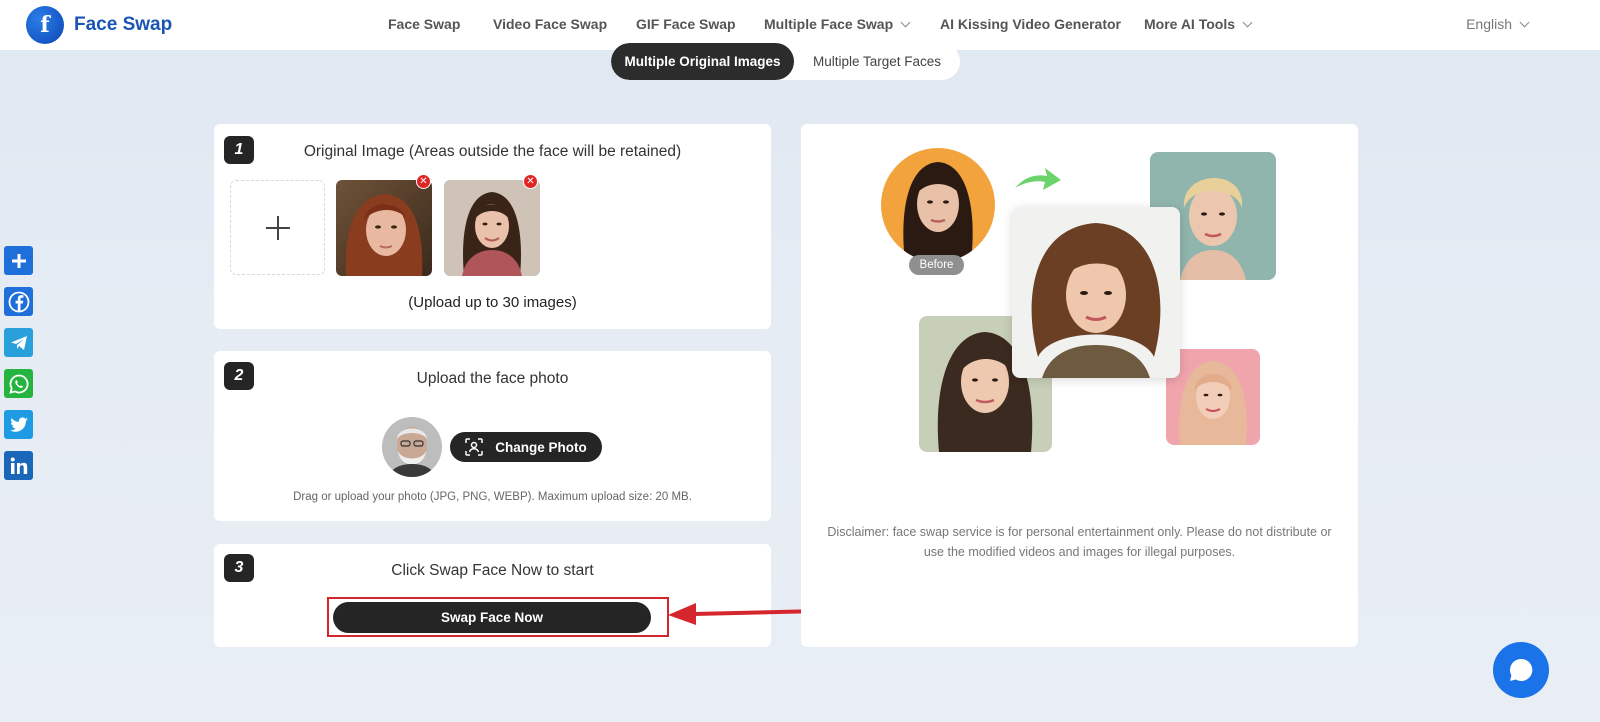 This screenshot has height=722, width=1600. I want to click on before-label: Before, so click(936, 265).